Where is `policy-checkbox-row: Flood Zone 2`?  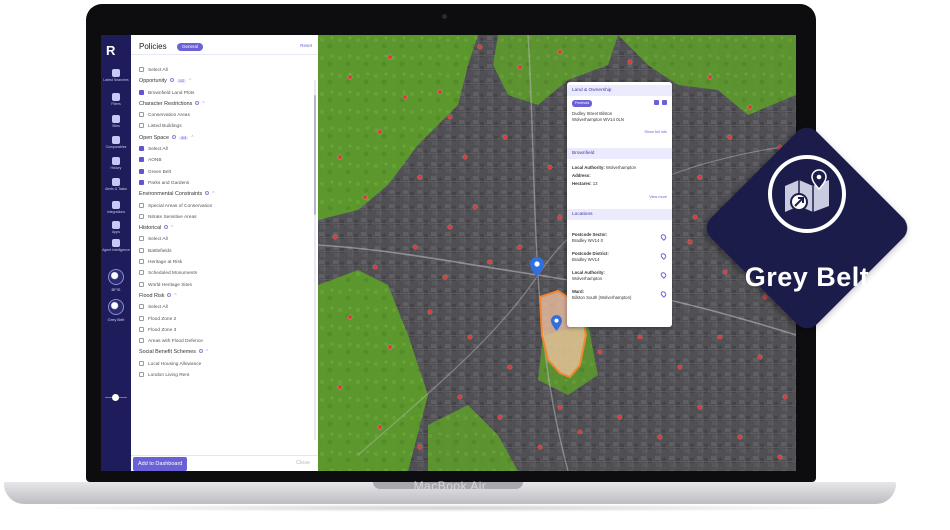
policy-checkbox-row: Flood Zone 2 is located at coordinates (224, 321).